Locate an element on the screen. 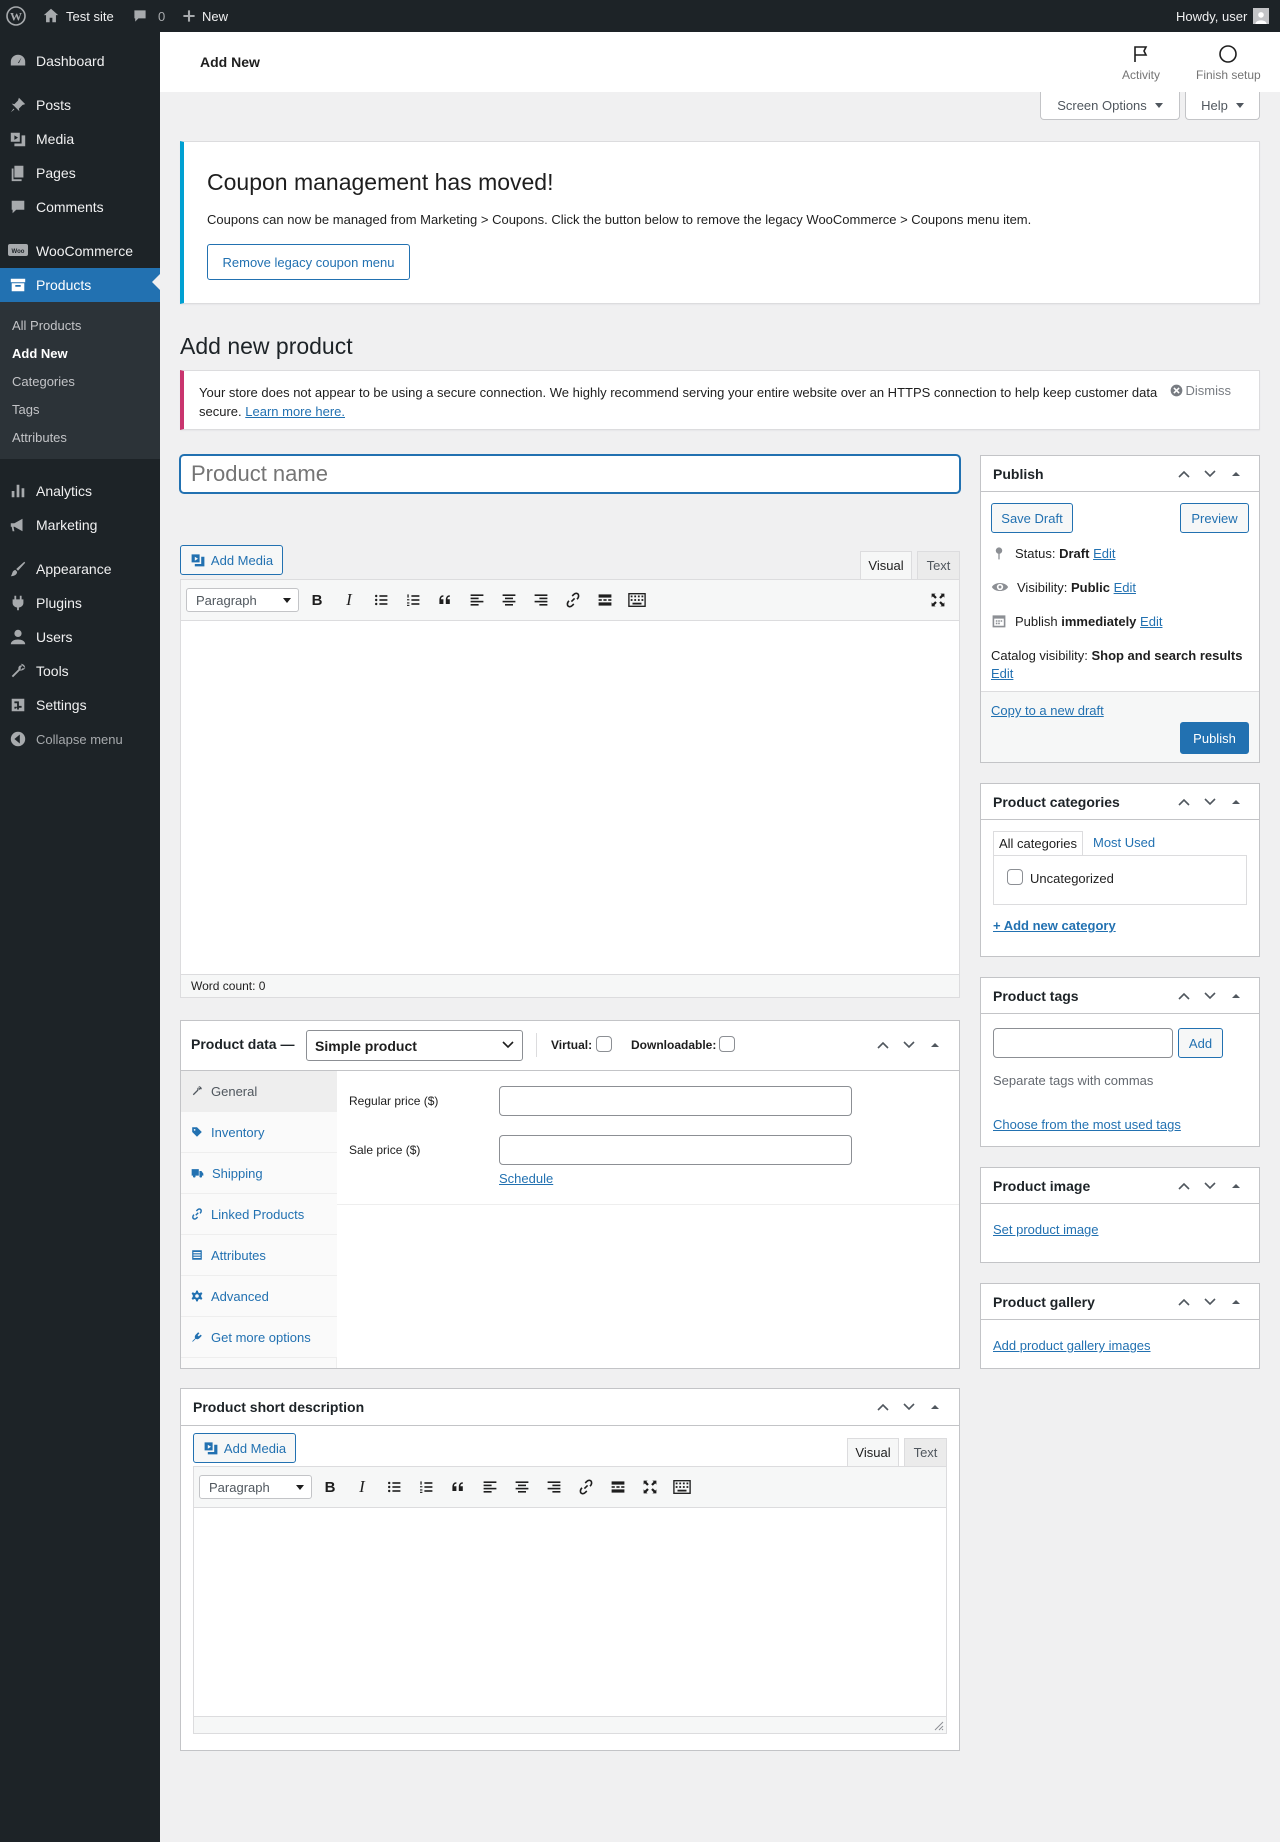 This screenshot has height=1842, width=1280. editor-content-area is located at coordinates (570, 797).